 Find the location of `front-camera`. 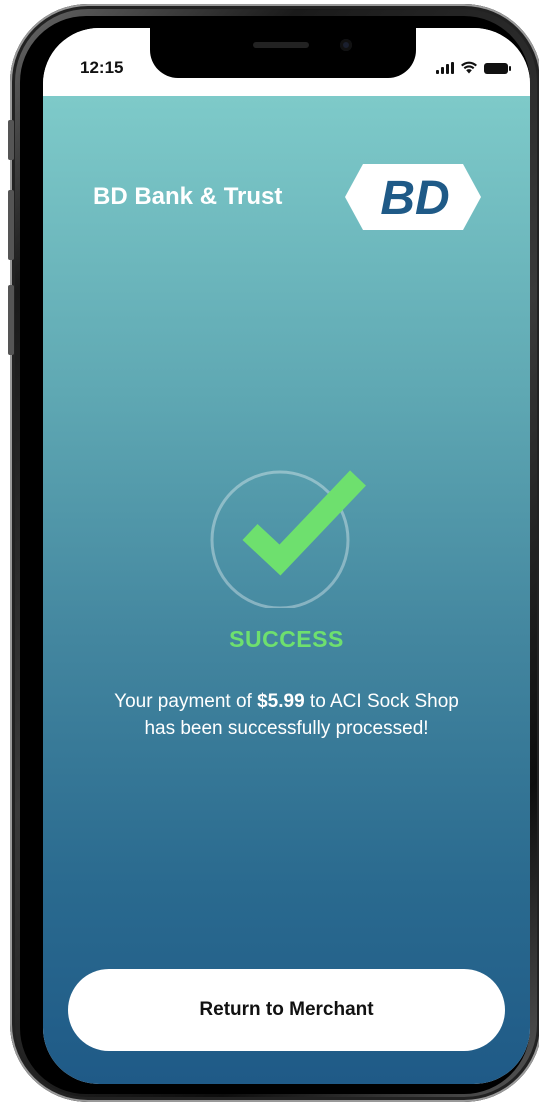

front-camera is located at coordinates (346, 45).